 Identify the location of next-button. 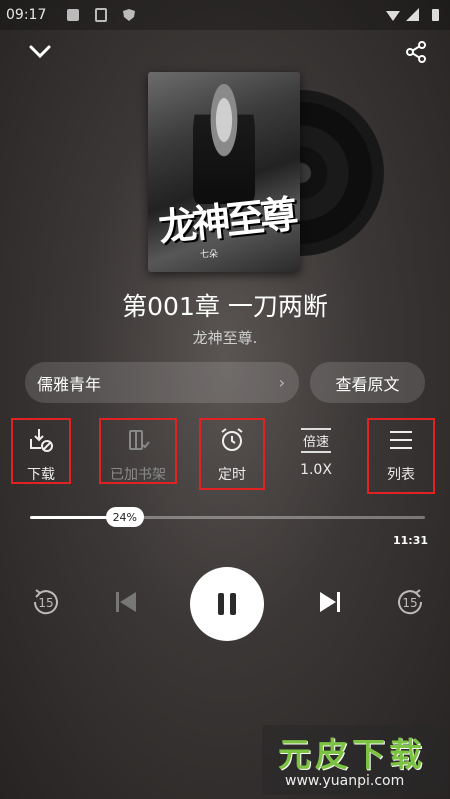
(330, 602).